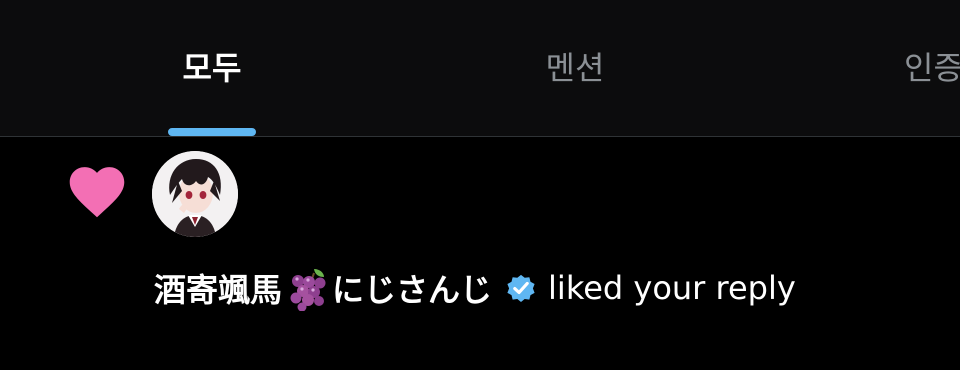 This screenshot has height=370, width=960. What do you see at coordinates (97, 192) in the screenshot?
I see `heart-icon` at bounding box center [97, 192].